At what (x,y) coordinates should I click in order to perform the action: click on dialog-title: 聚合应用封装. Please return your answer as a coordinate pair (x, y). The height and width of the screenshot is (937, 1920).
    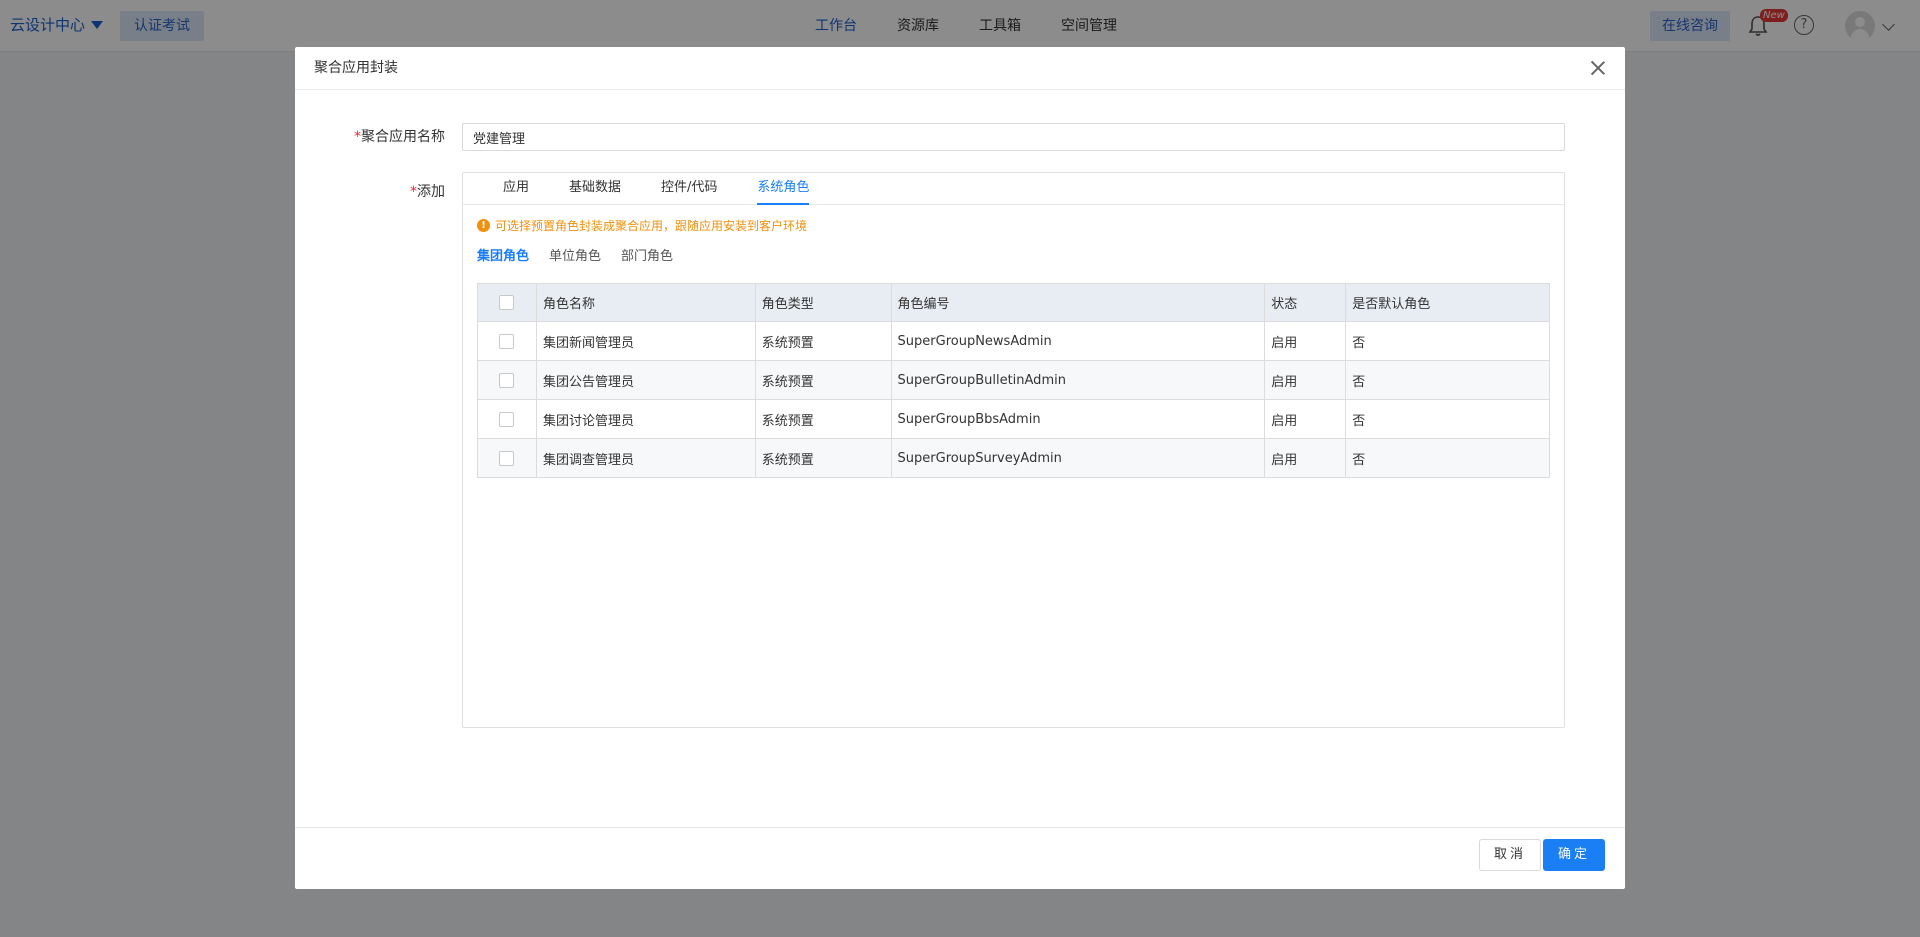
    Looking at the image, I should click on (356, 68).